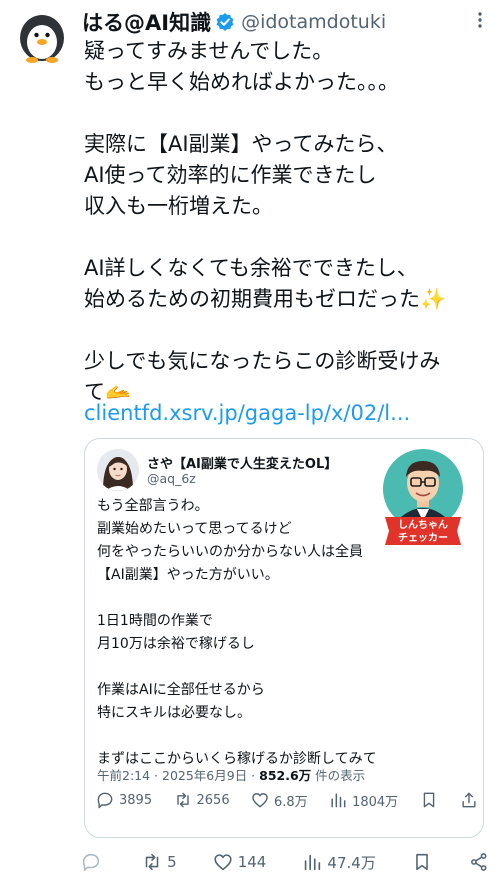 The image size is (500, 881). I want to click on author-handle: @idotamdotuki, so click(313, 22).